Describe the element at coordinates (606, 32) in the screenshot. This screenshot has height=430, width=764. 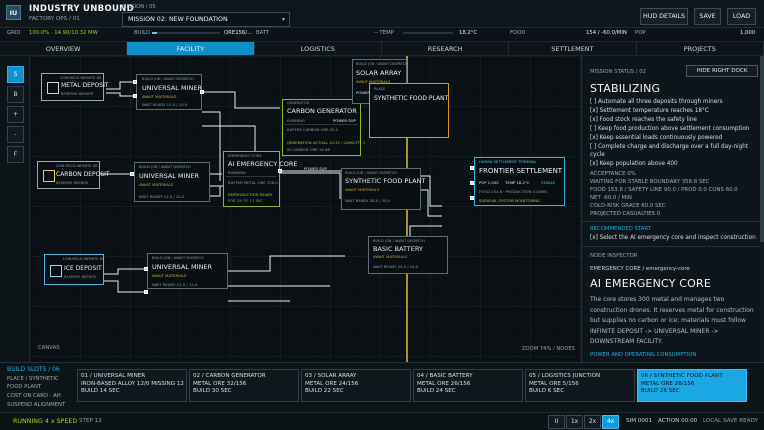
I see `food-value: 154 / -60.0/MIN` at that location.